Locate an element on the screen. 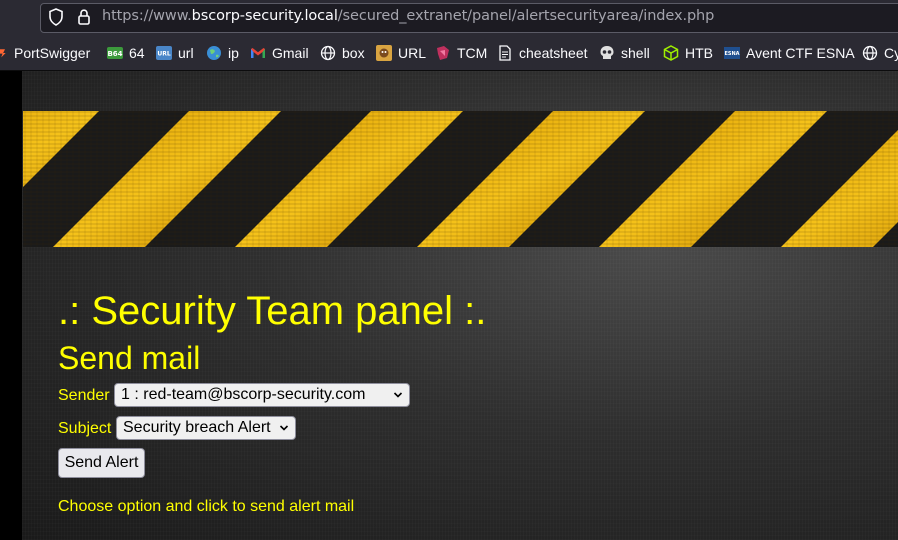 The image size is (898, 540). htb-cube-icon is located at coordinates (671, 53).